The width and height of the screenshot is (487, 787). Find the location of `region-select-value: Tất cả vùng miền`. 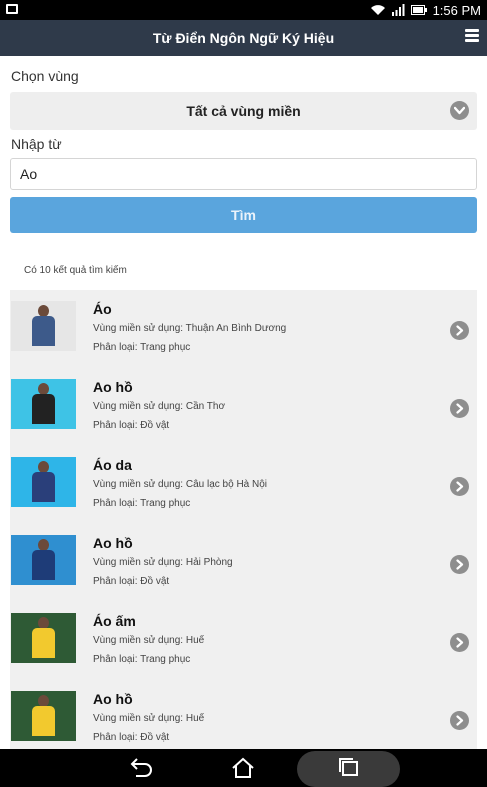

region-select-value: Tất cả vùng miền is located at coordinates (243, 111).